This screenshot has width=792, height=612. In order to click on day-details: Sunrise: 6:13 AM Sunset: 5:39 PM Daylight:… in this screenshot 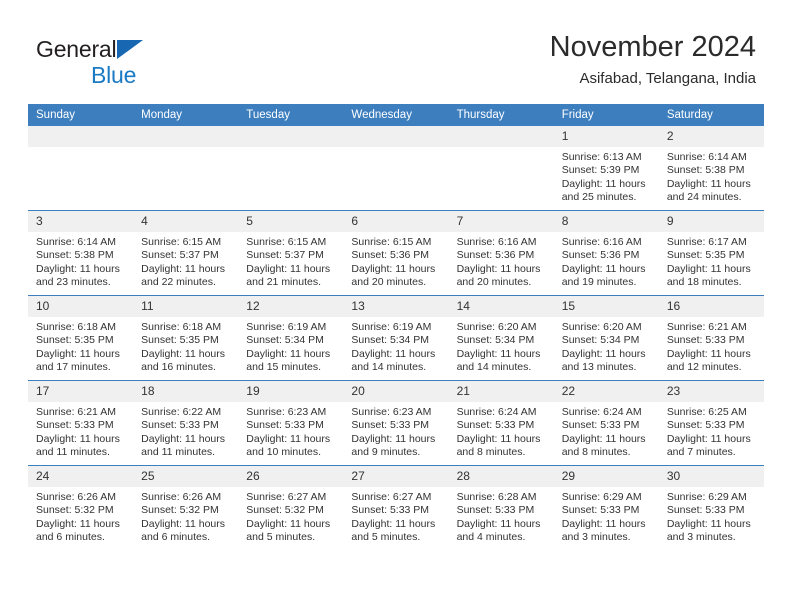, I will do `click(606, 176)`.